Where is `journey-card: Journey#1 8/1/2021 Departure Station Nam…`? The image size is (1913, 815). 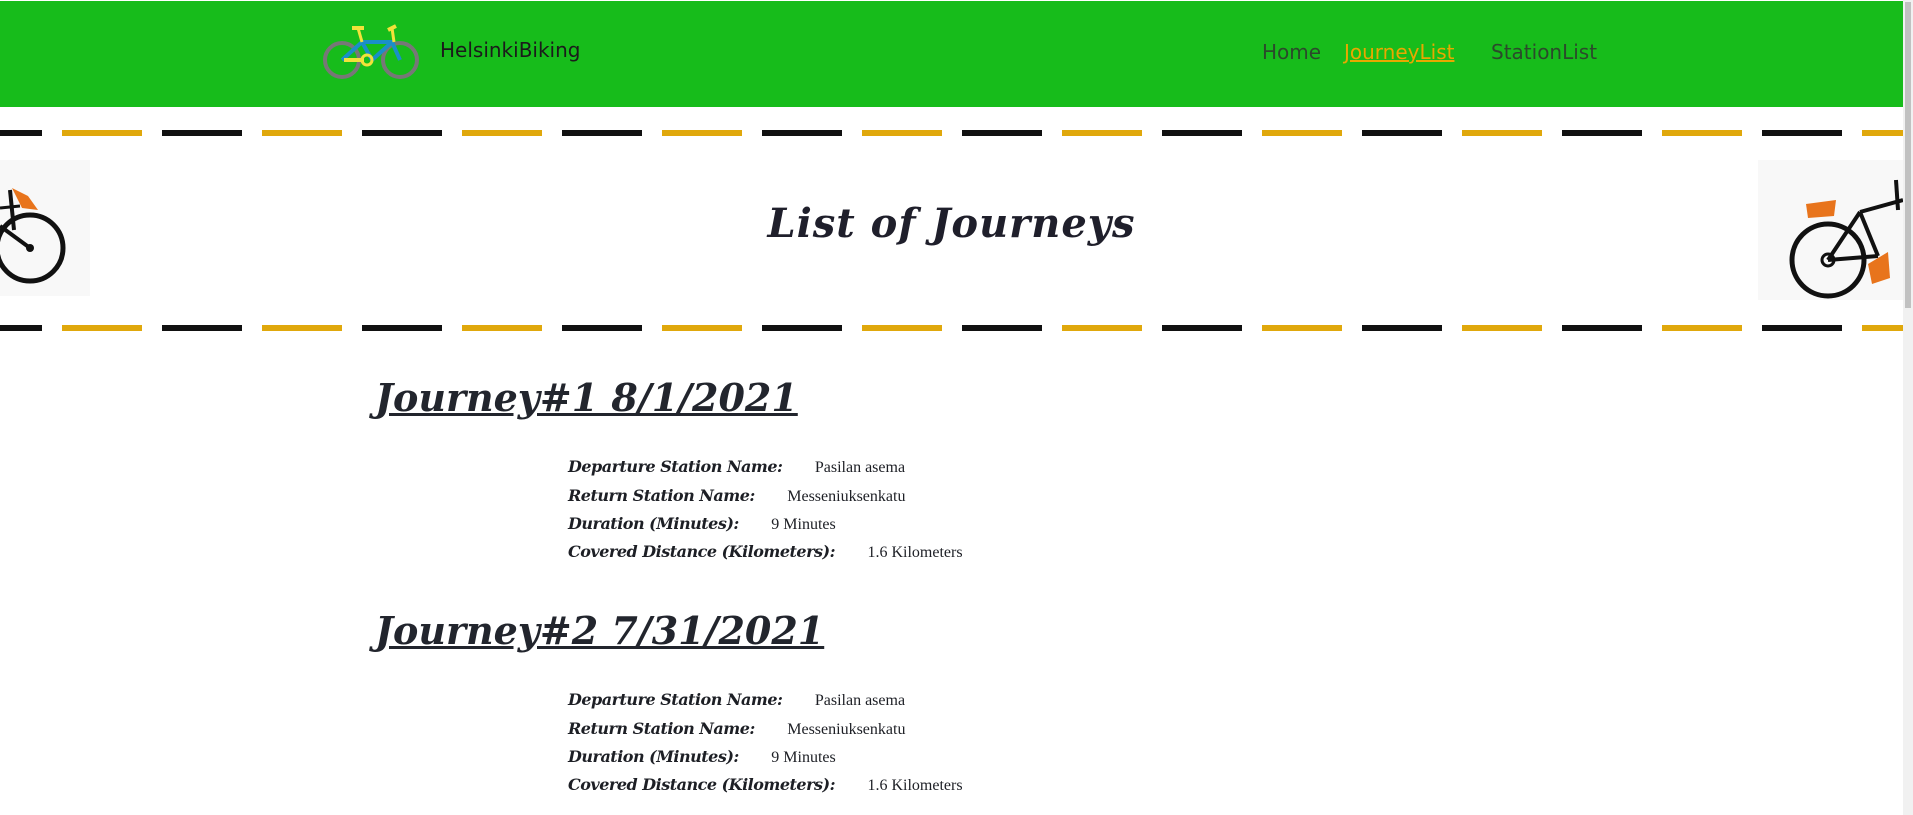 journey-card: Journey#1 8/1/2021 Departure Station Nam… is located at coordinates (775, 468).